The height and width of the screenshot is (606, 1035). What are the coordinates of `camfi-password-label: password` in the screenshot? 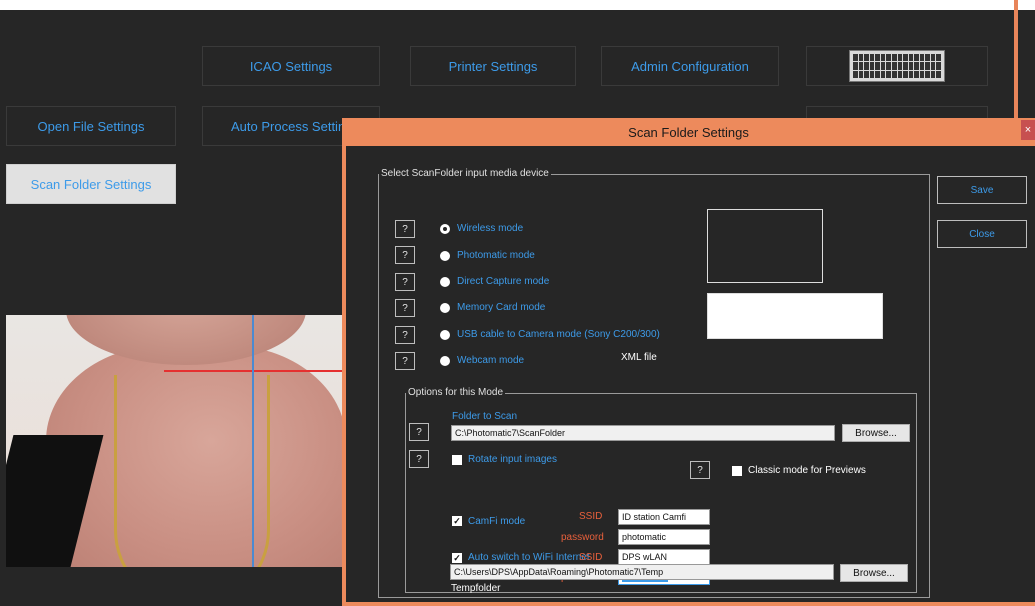 It's located at (582, 537).